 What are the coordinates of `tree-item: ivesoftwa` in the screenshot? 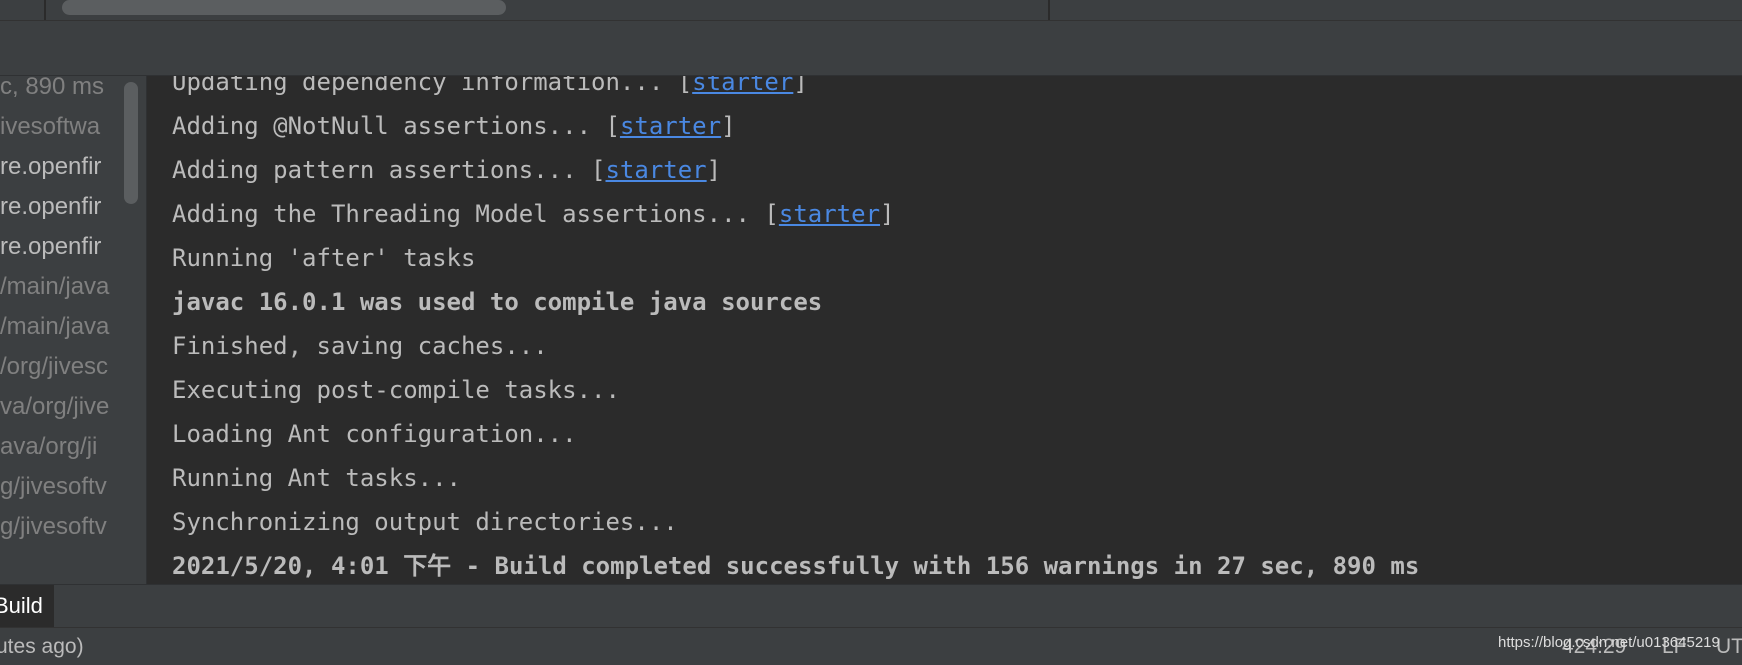 It's located at (59, 127).